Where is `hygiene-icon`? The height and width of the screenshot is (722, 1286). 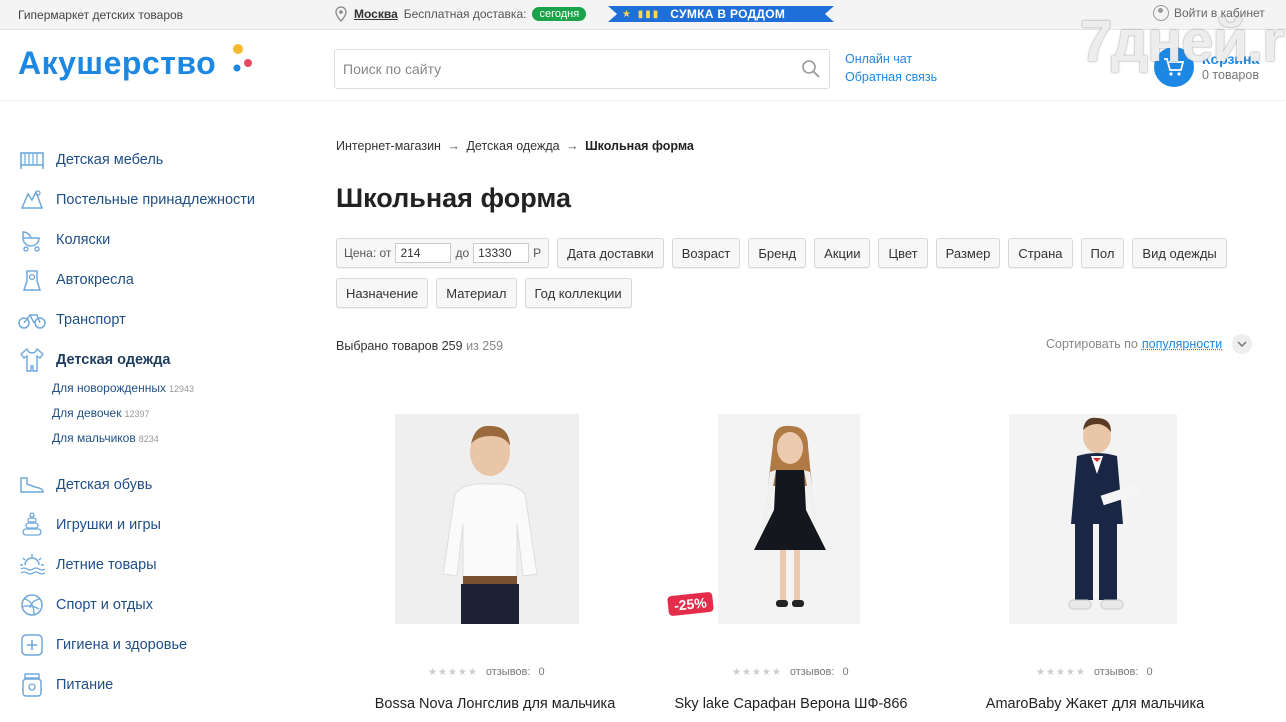 hygiene-icon is located at coordinates (32, 645).